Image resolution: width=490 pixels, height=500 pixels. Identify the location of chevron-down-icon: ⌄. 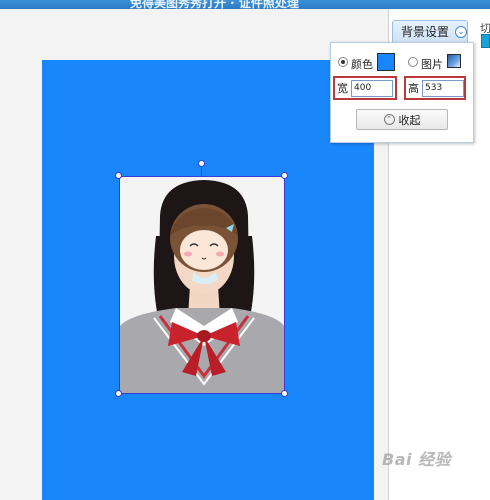
(461, 31).